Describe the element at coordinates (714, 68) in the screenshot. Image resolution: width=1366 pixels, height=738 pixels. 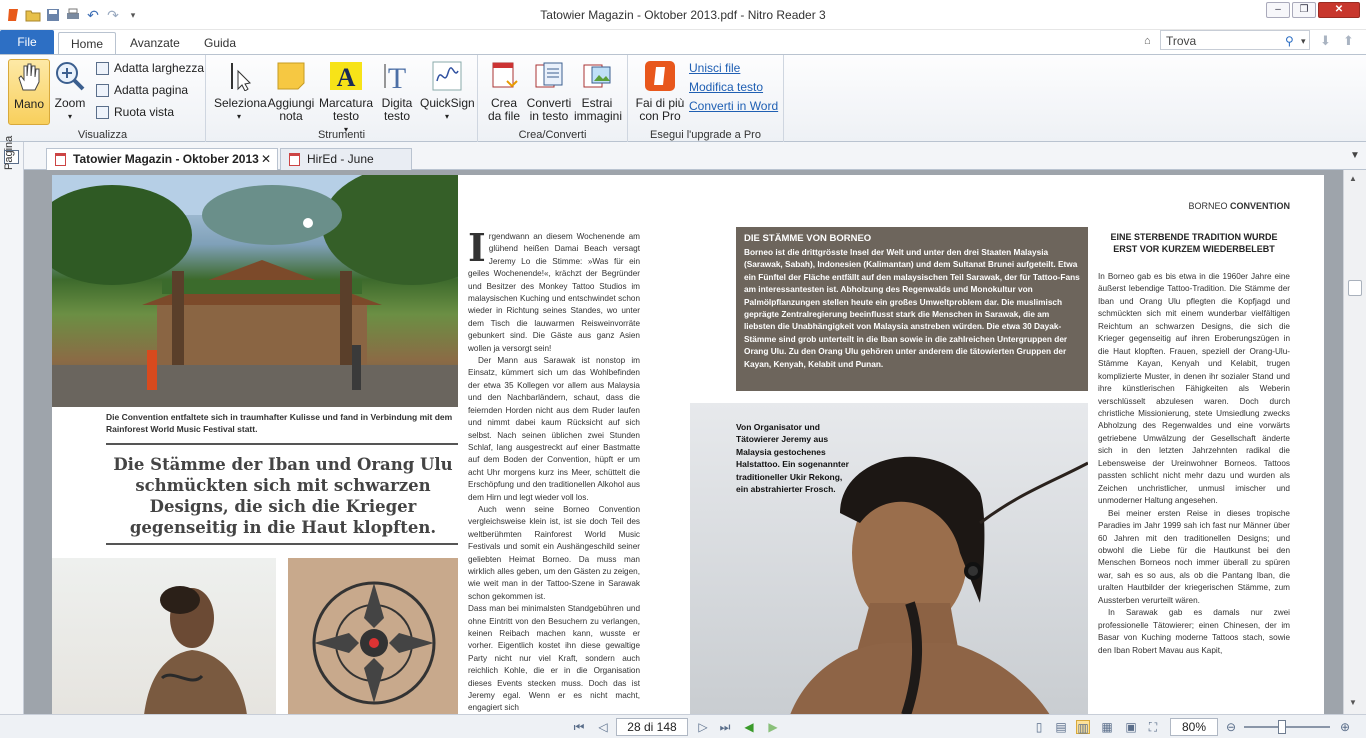
I see `unisci-file-link: Unisci file` at that location.